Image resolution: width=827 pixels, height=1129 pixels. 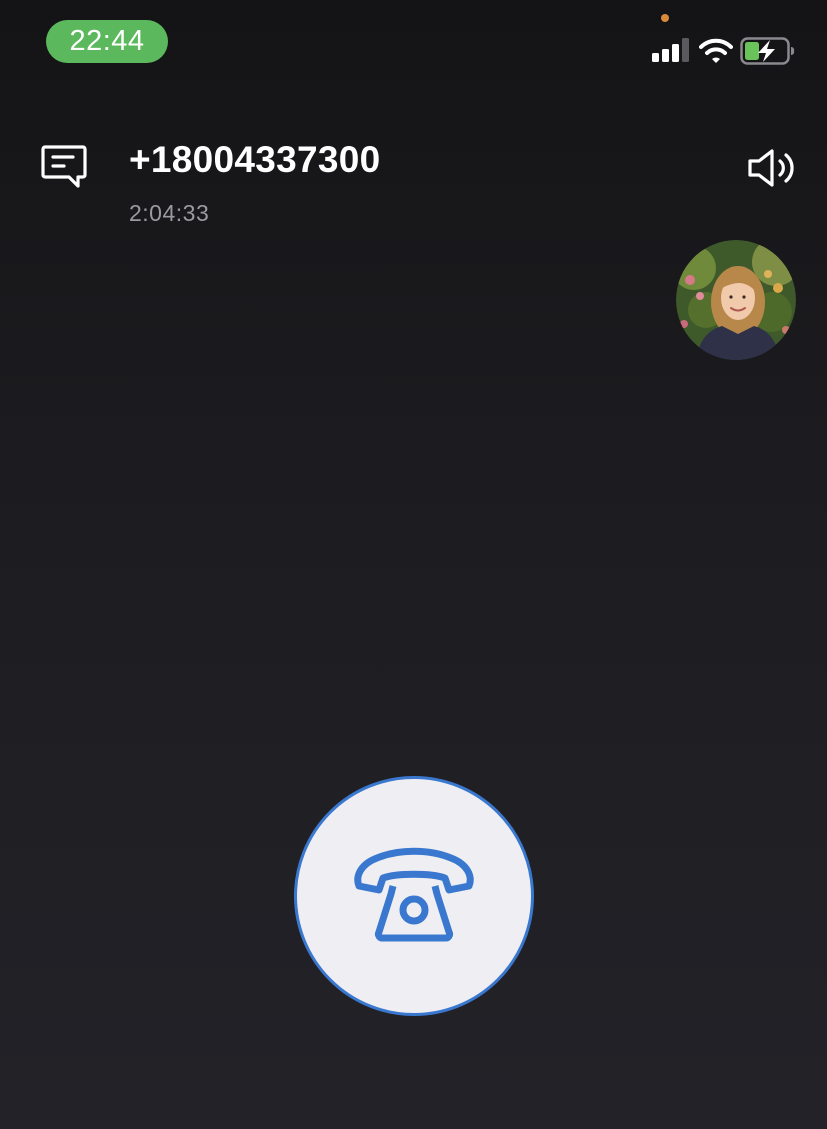 I want to click on cellular-signal-icon, so click(x=670, y=50).